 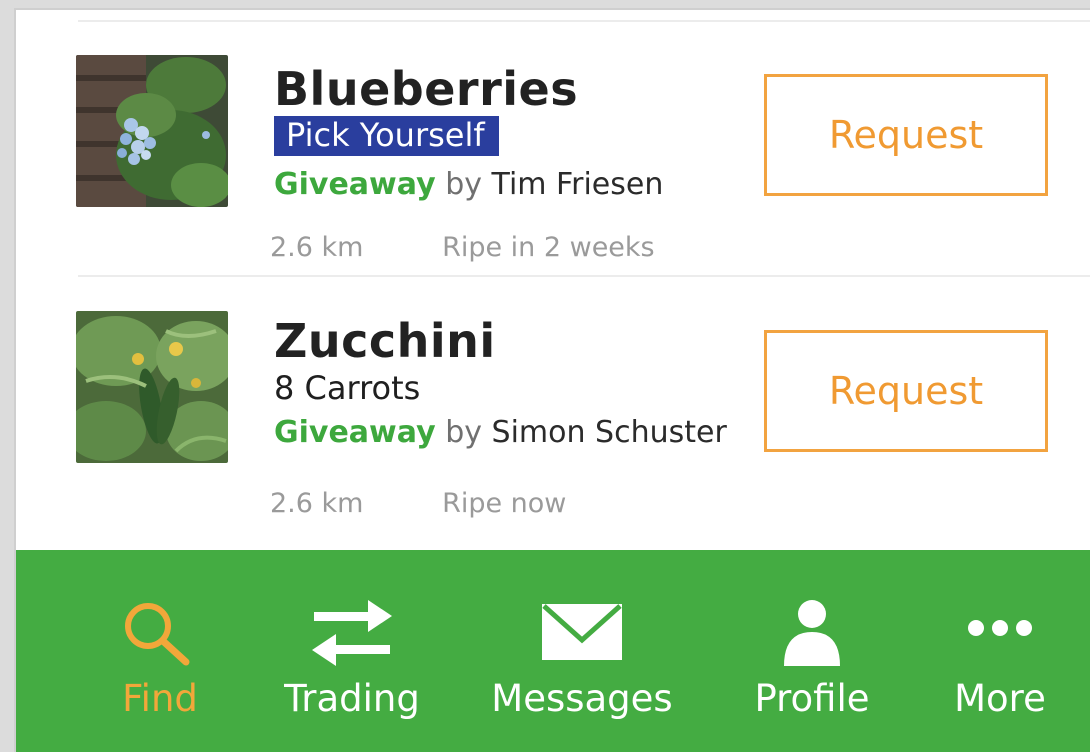 What do you see at coordinates (347, 388) in the screenshot?
I see `listing-subtitle: 8 Carrots` at bounding box center [347, 388].